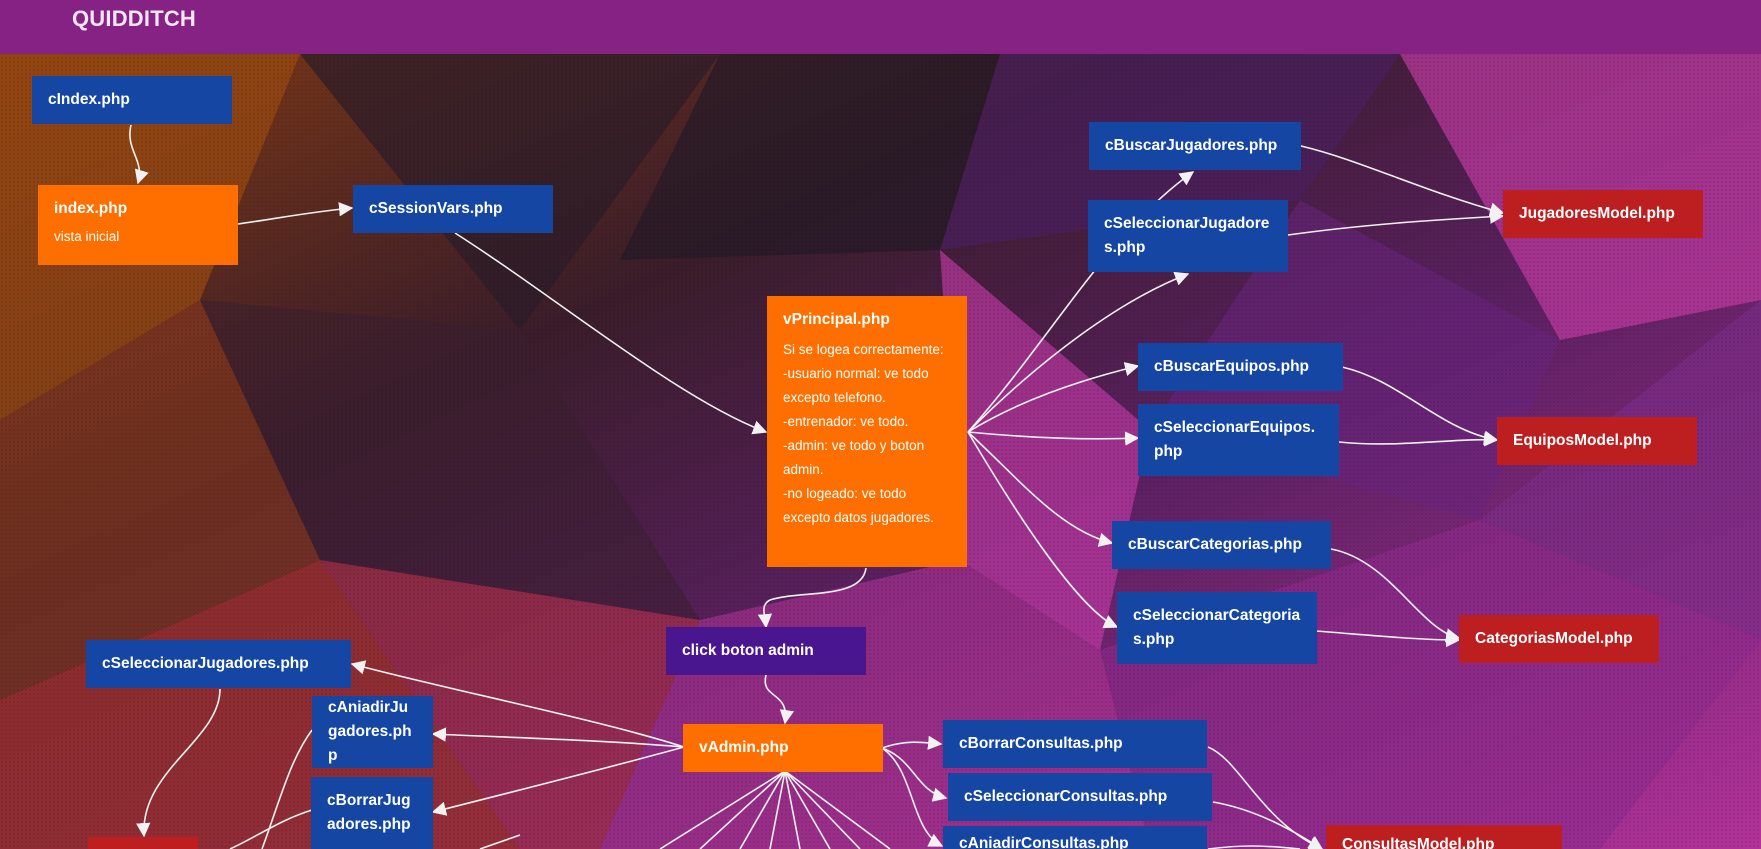 The height and width of the screenshot is (849, 1761). I want to click on node-categoriasmodel: CategoriasModel.php, so click(1559, 639).